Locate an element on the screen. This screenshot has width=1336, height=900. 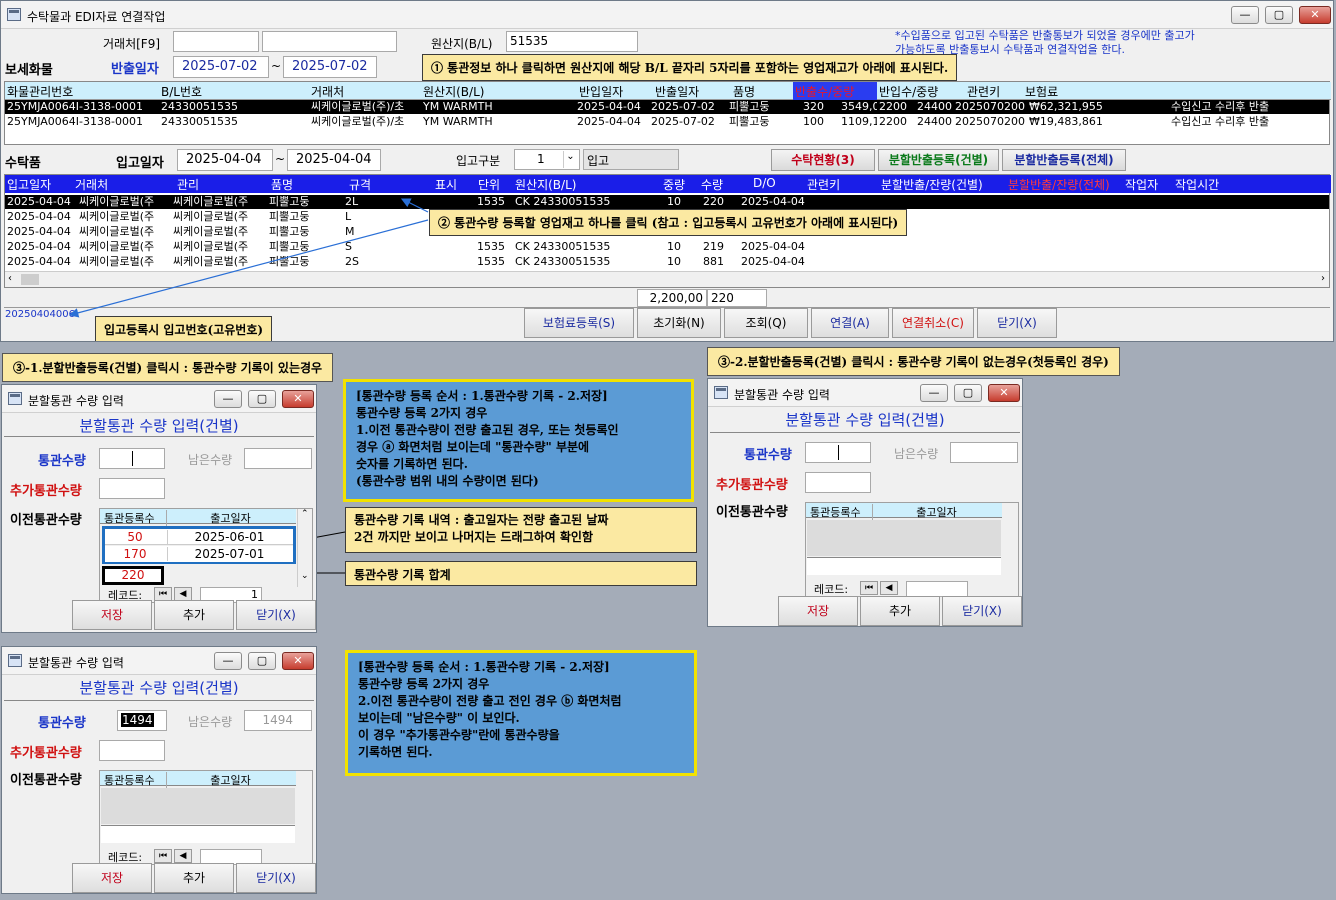
section-3-1-title: ③-1.분할반출등록(건별) 클릭시 : 통관수량 기록이 있는경우 is located at coordinates (168, 367).